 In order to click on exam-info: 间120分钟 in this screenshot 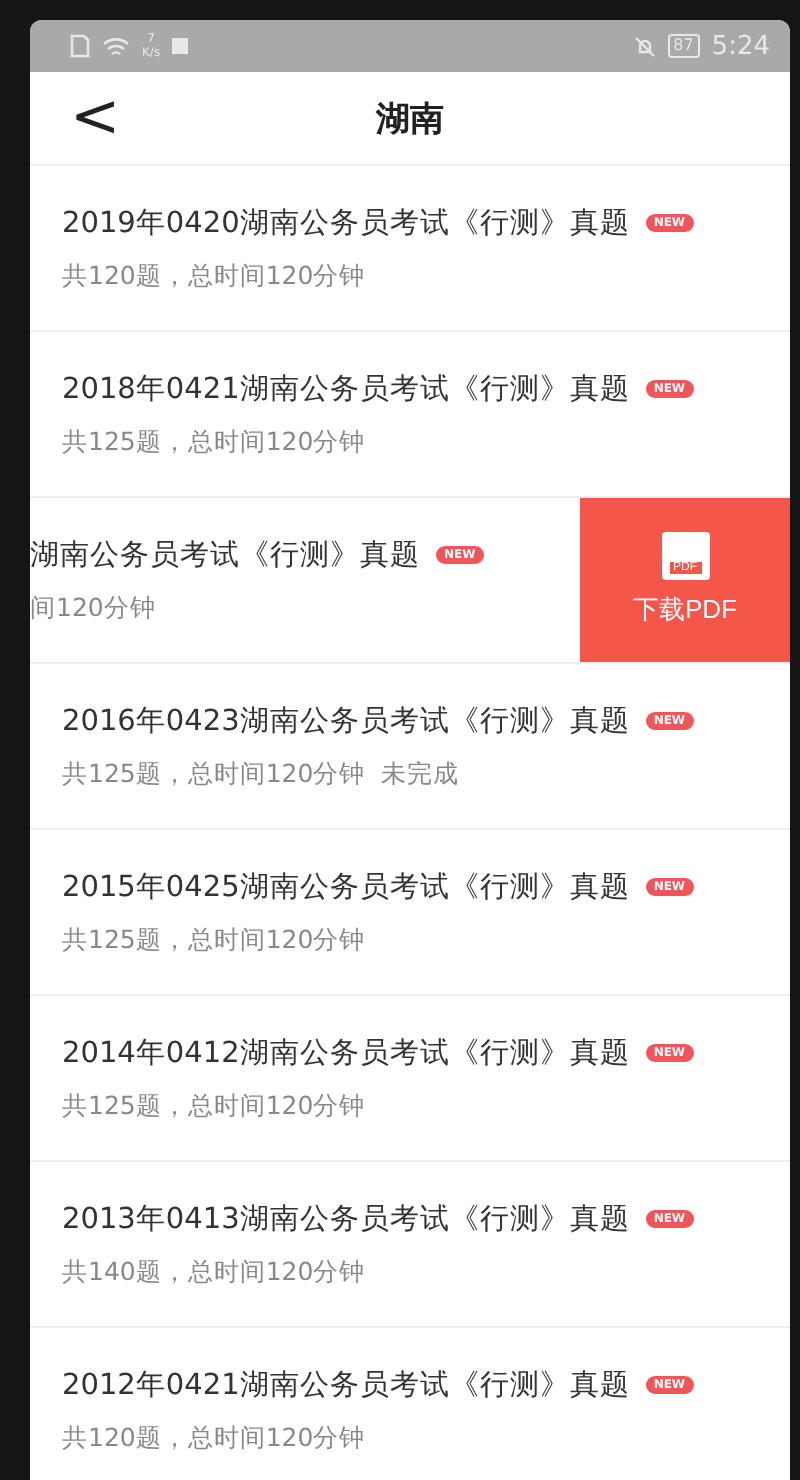, I will do `click(93, 608)`.